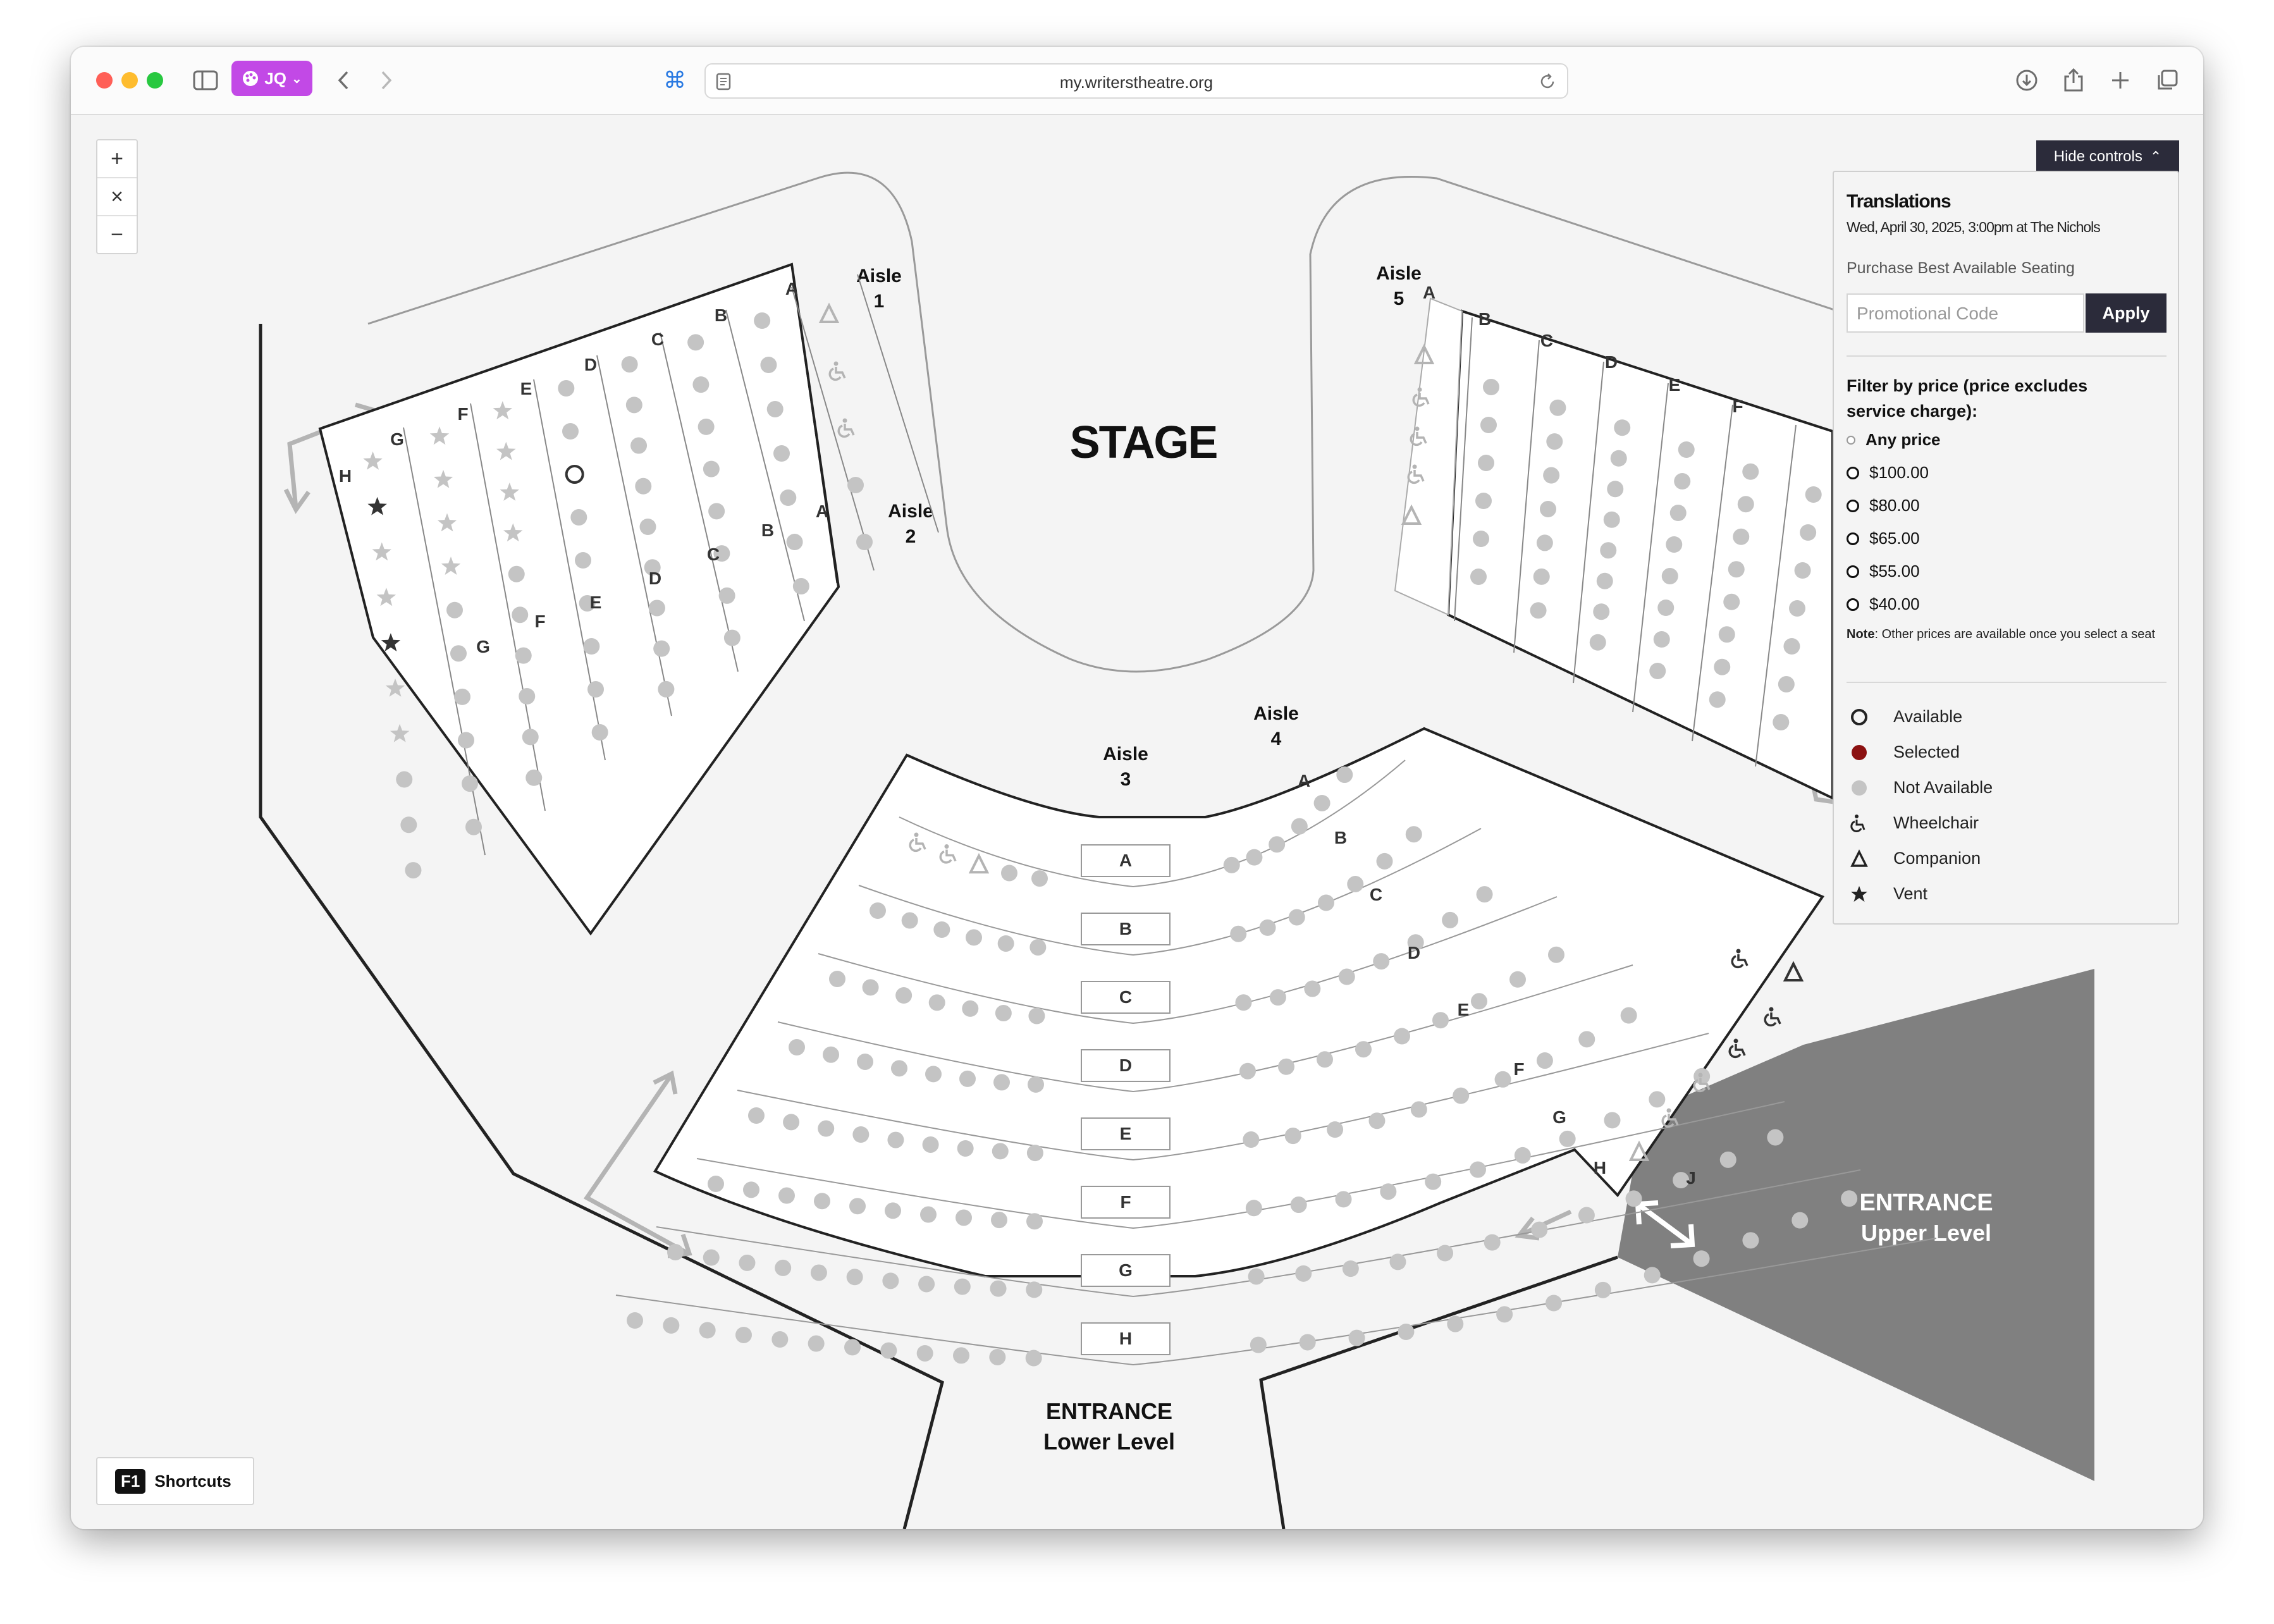 The image size is (2274, 1624). What do you see at coordinates (574, 474) in the screenshot?
I see `available-seat` at bounding box center [574, 474].